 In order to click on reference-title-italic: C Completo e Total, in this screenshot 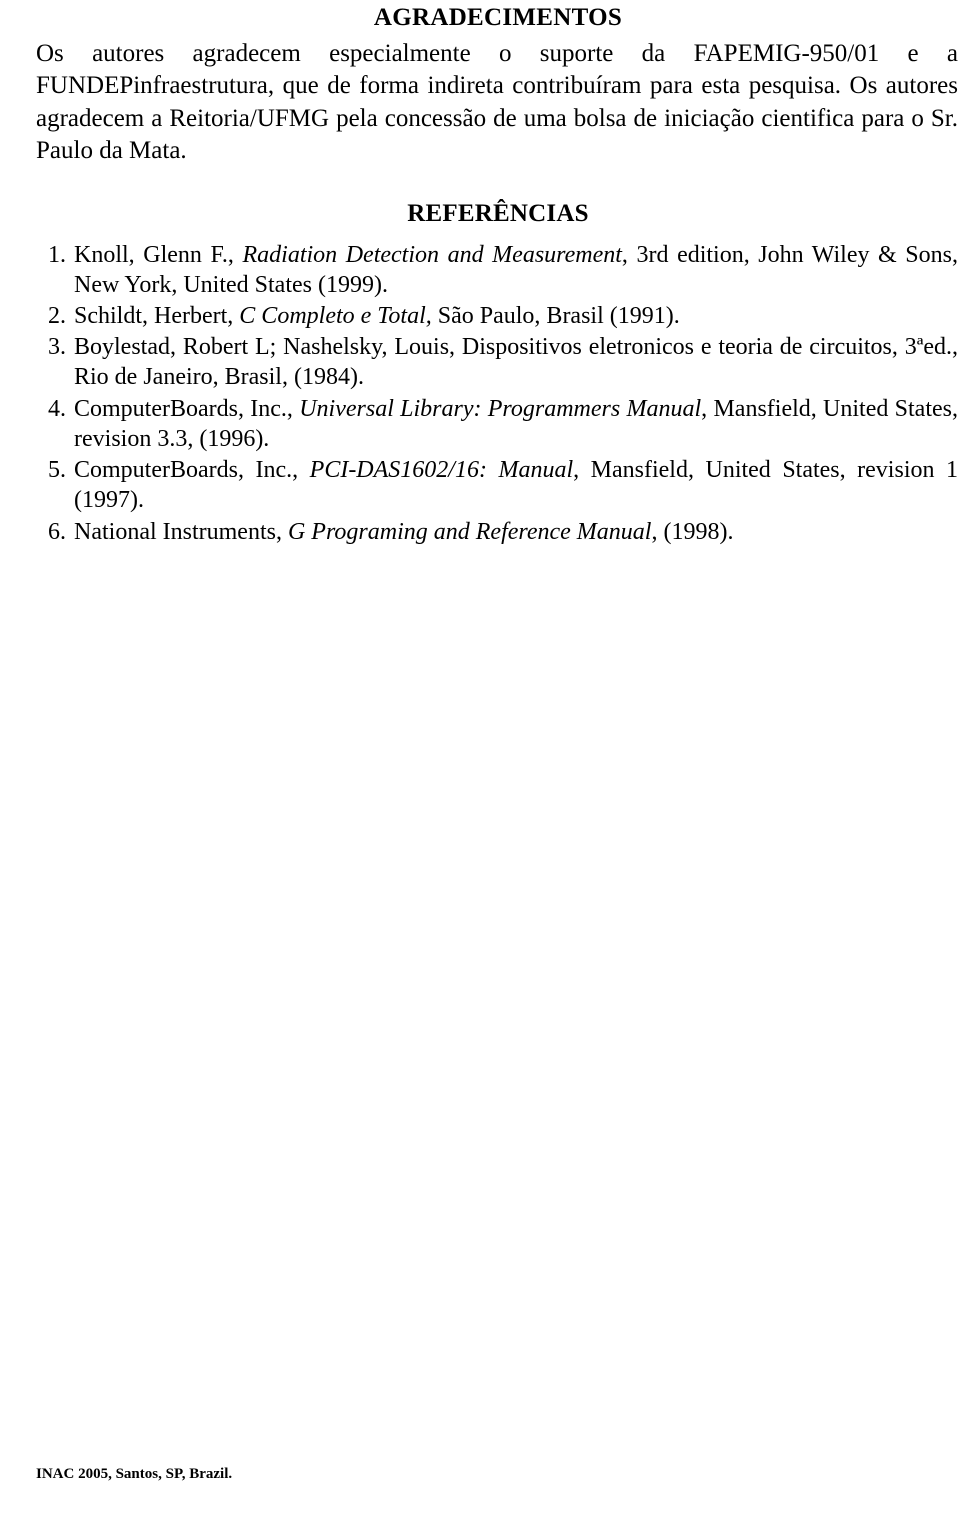, I will do `click(335, 315)`.